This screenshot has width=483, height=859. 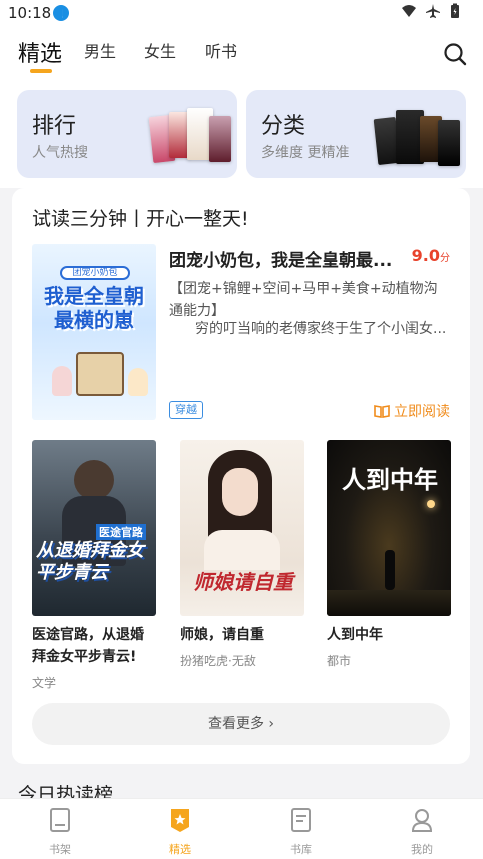 I want to click on book-card: 人到中年 人到中年 都市, so click(x=389, y=554).